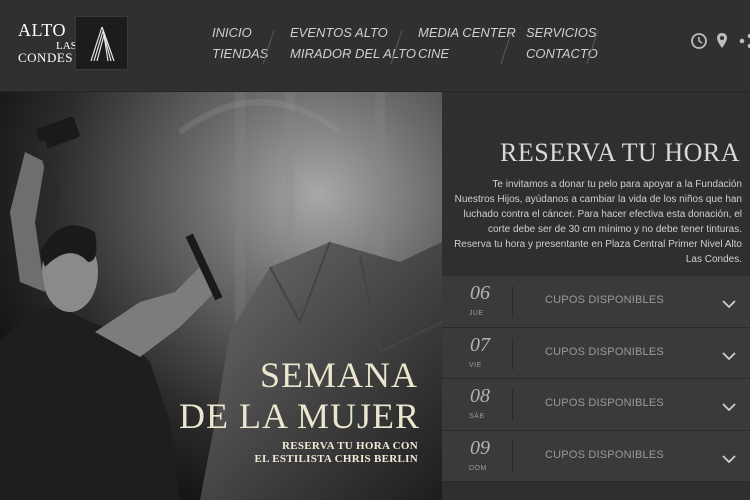  What do you see at coordinates (699, 43) in the screenshot?
I see `clock-icon` at bounding box center [699, 43].